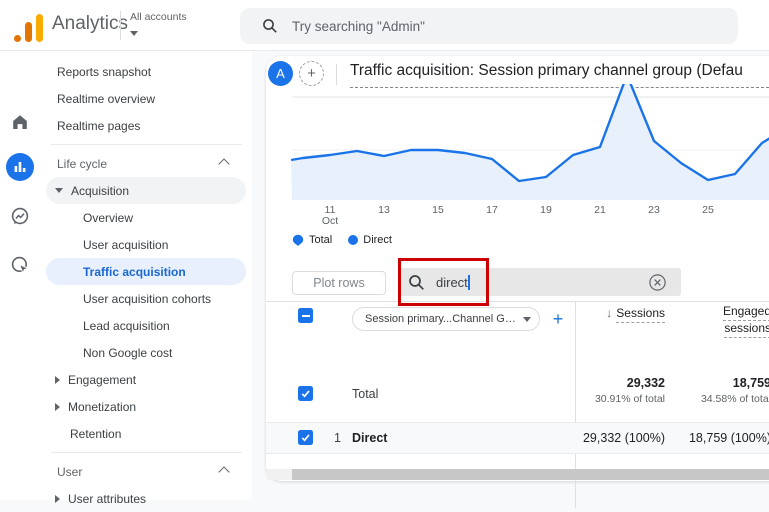 Image resolution: width=769 pixels, height=512 pixels. What do you see at coordinates (102, 406) in the screenshot?
I see `sidebar-item-label: Monetization` at bounding box center [102, 406].